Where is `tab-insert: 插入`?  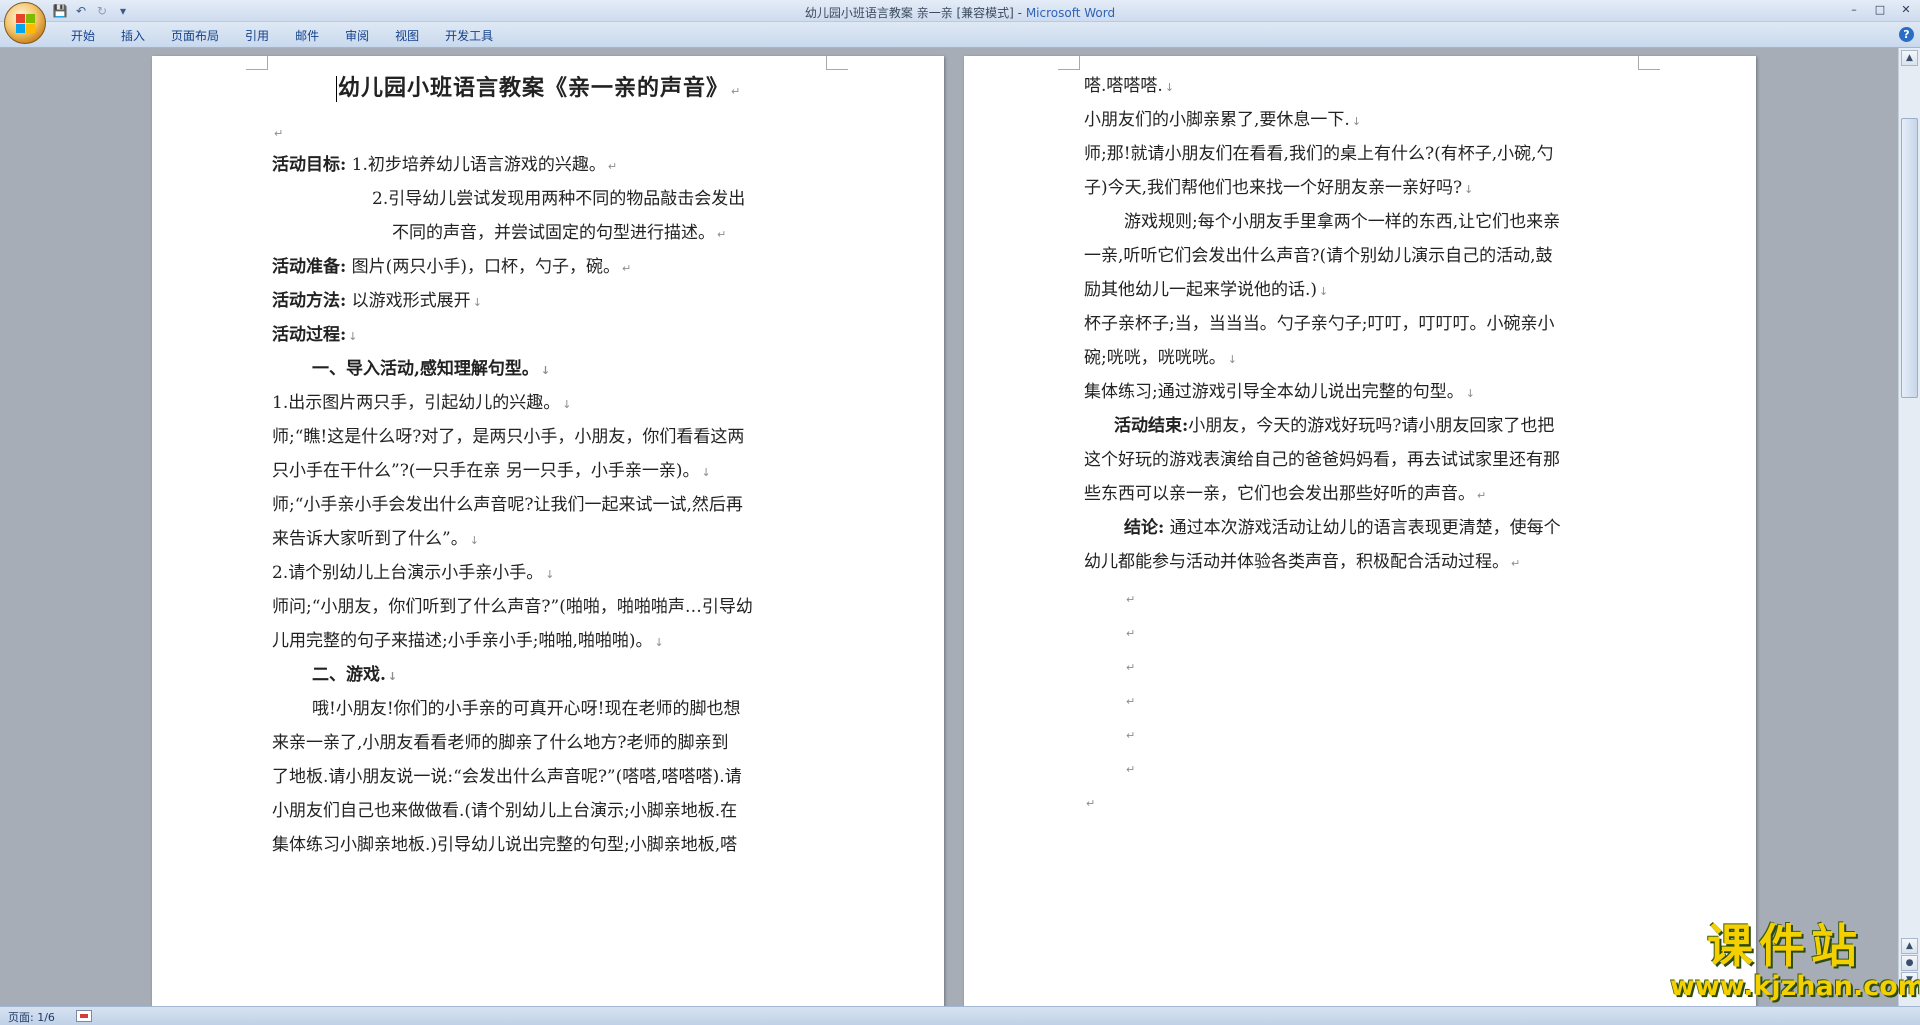 tab-insert: 插入 is located at coordinates (133, 36).